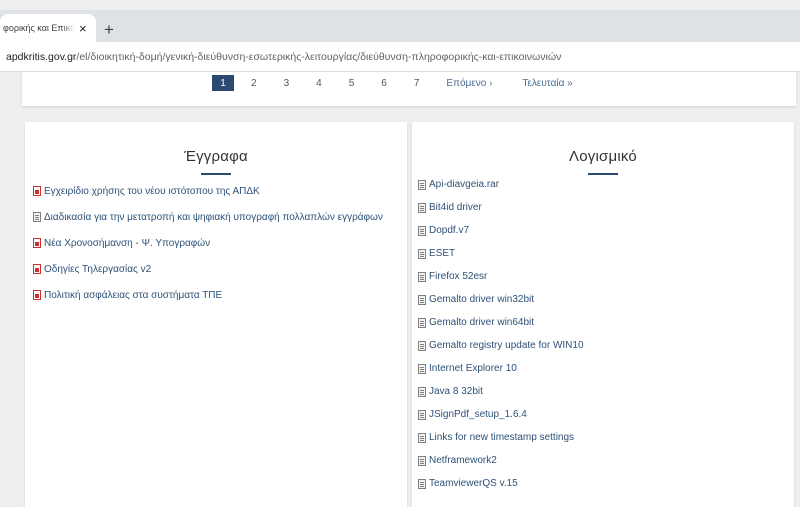 The height and width of the screenshot is (507, 800). I want to click on pagination-last-link: Τελευταία », so click(547, 83).